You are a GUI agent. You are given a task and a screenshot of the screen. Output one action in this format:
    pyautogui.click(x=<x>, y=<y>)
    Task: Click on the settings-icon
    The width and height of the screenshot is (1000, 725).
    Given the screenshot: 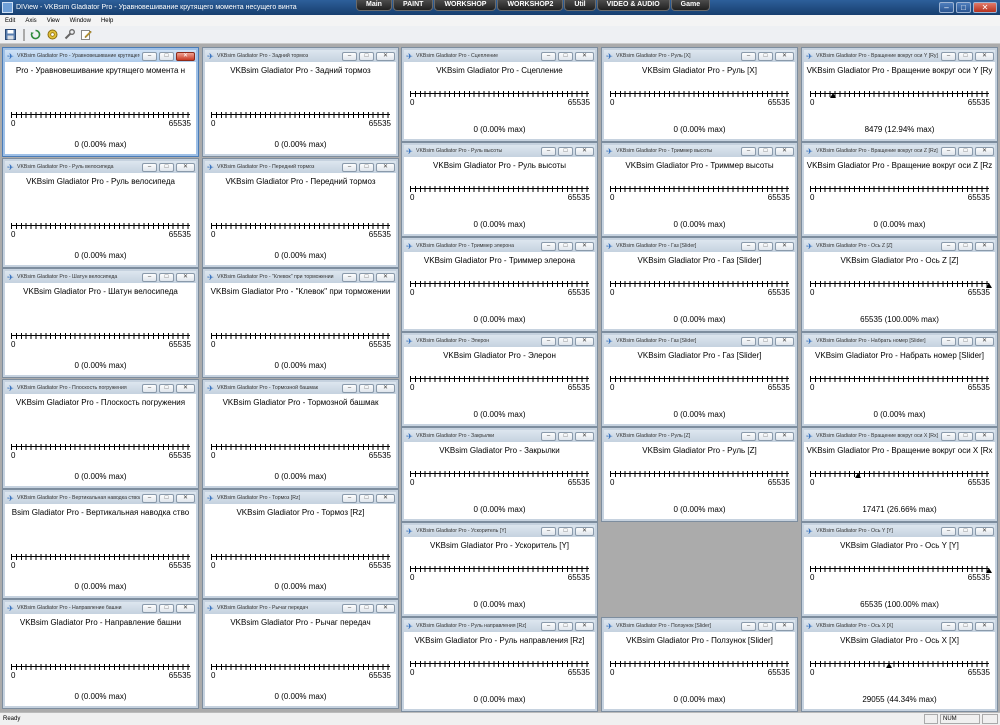 What is the action you would take?
    pyautogui.click(x=52, y=35)
    